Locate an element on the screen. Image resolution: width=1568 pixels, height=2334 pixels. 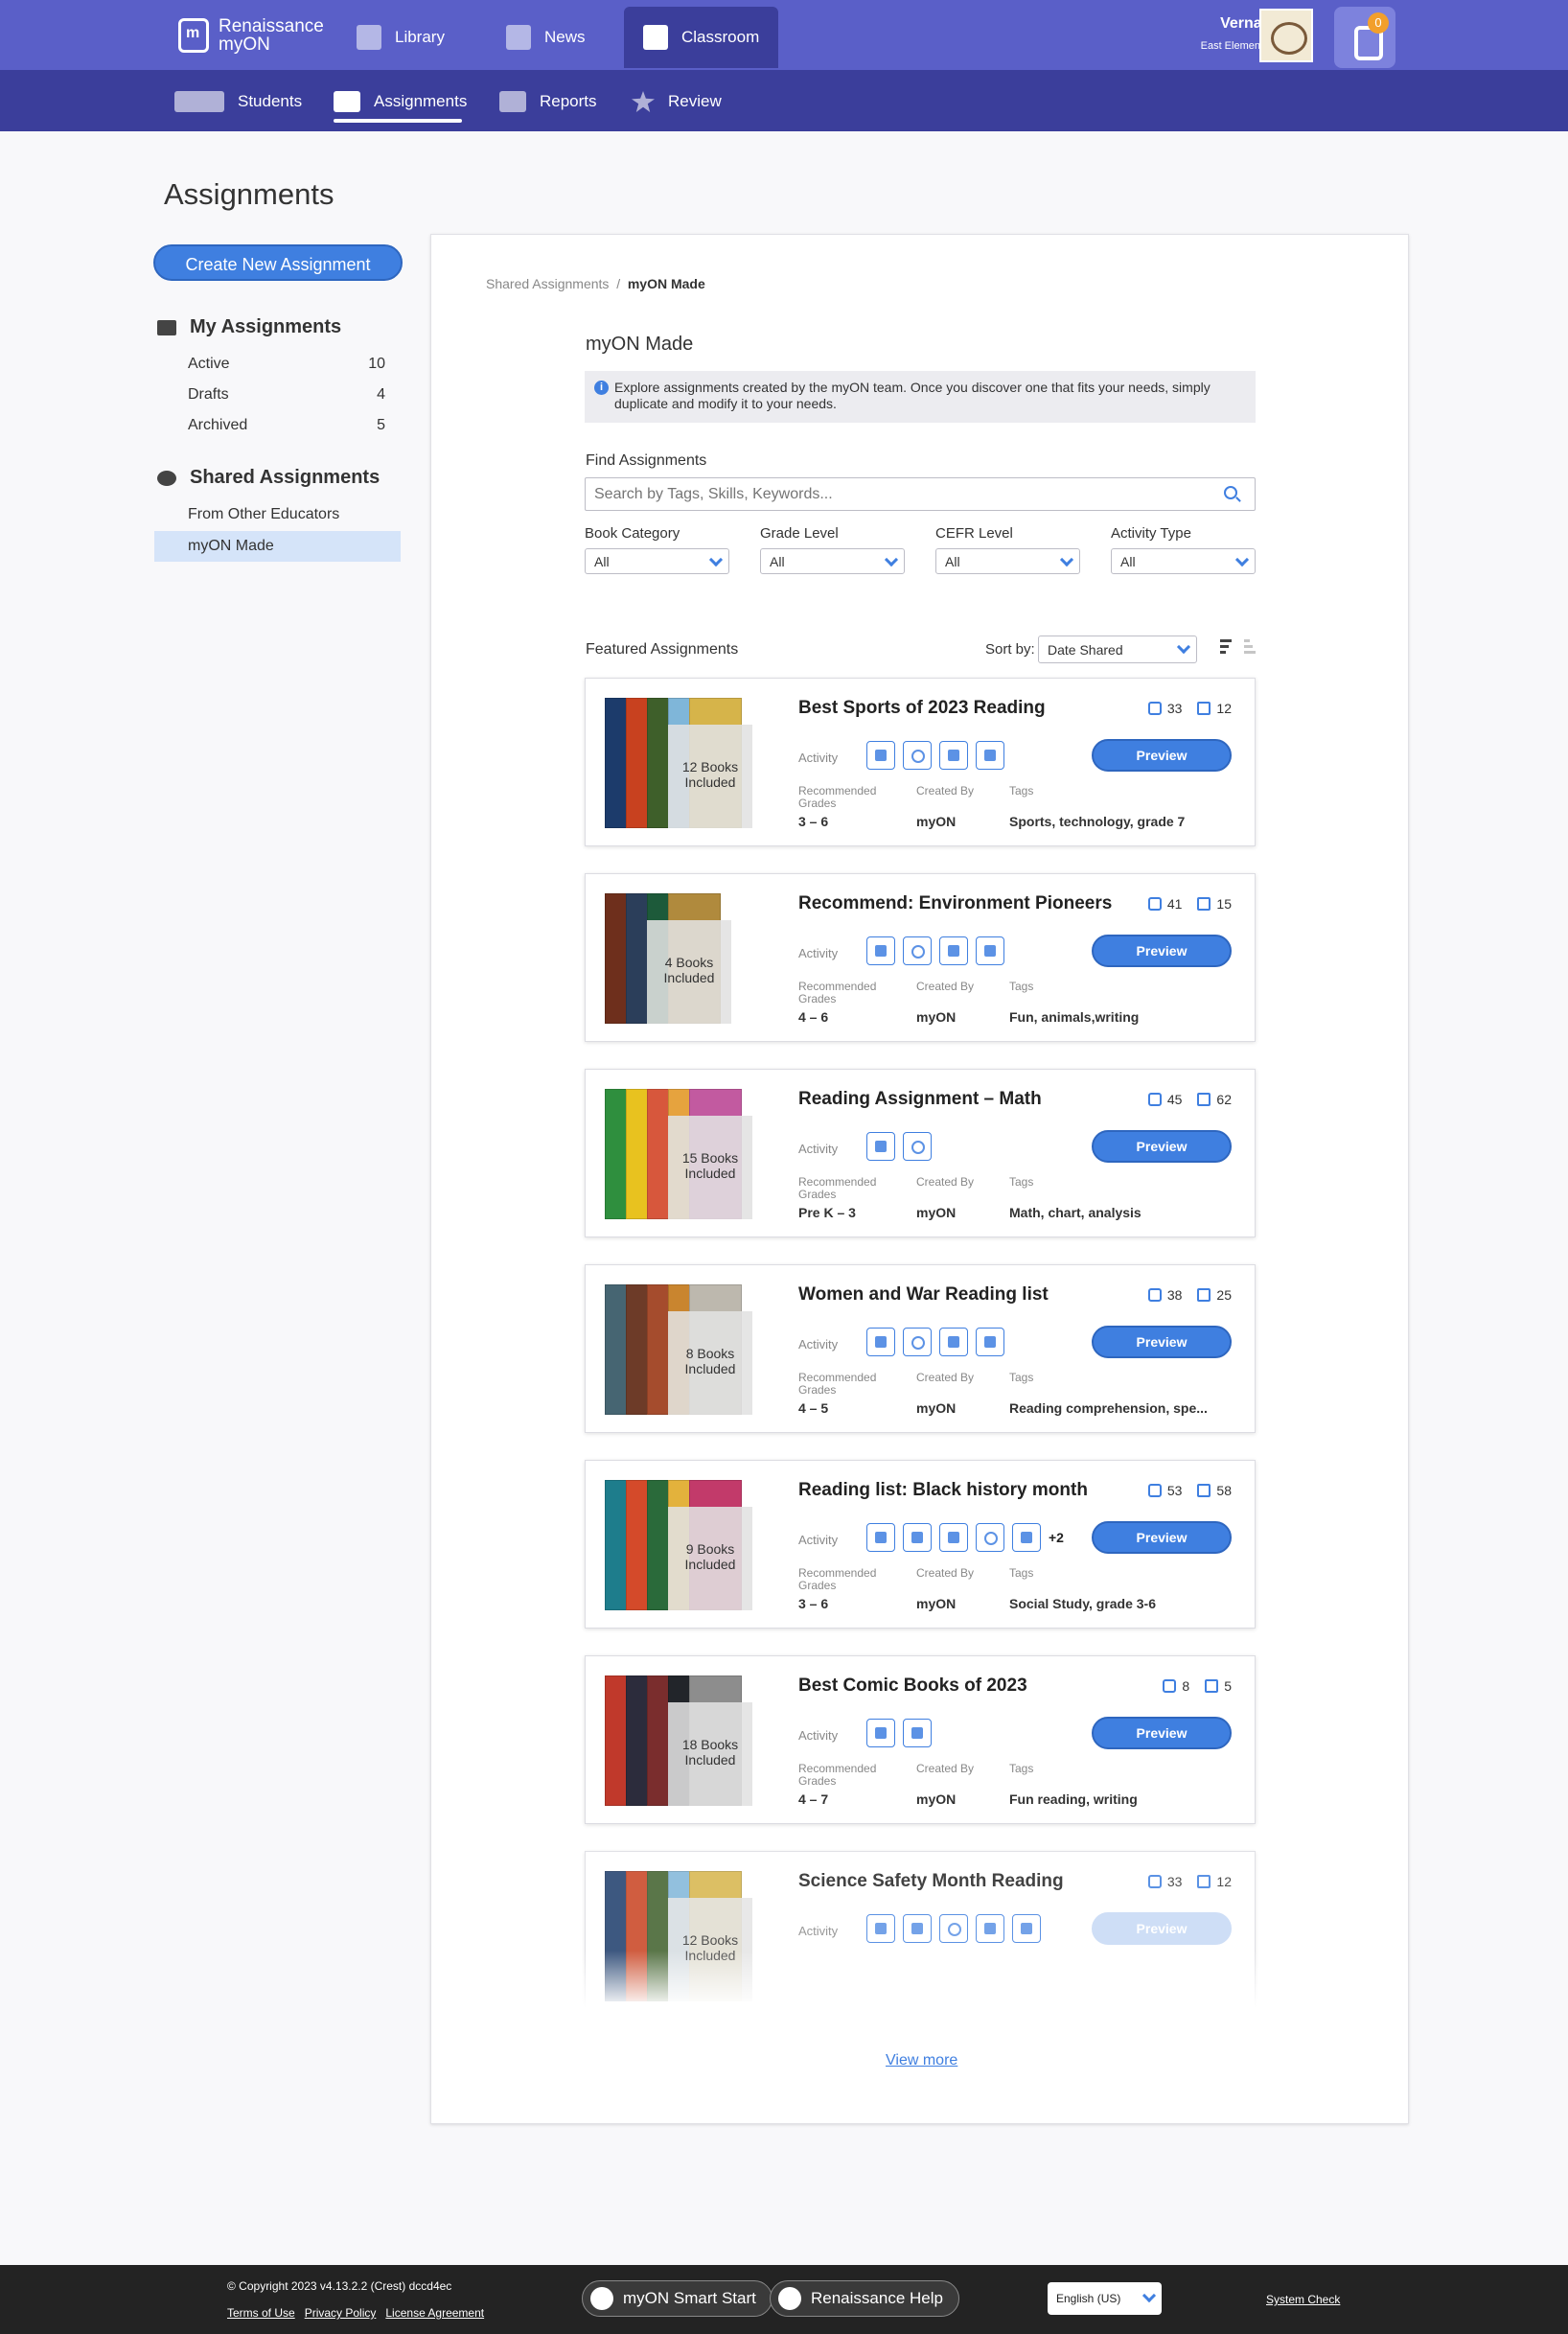
subnav-review: Review is located at coordinates (677, 101).